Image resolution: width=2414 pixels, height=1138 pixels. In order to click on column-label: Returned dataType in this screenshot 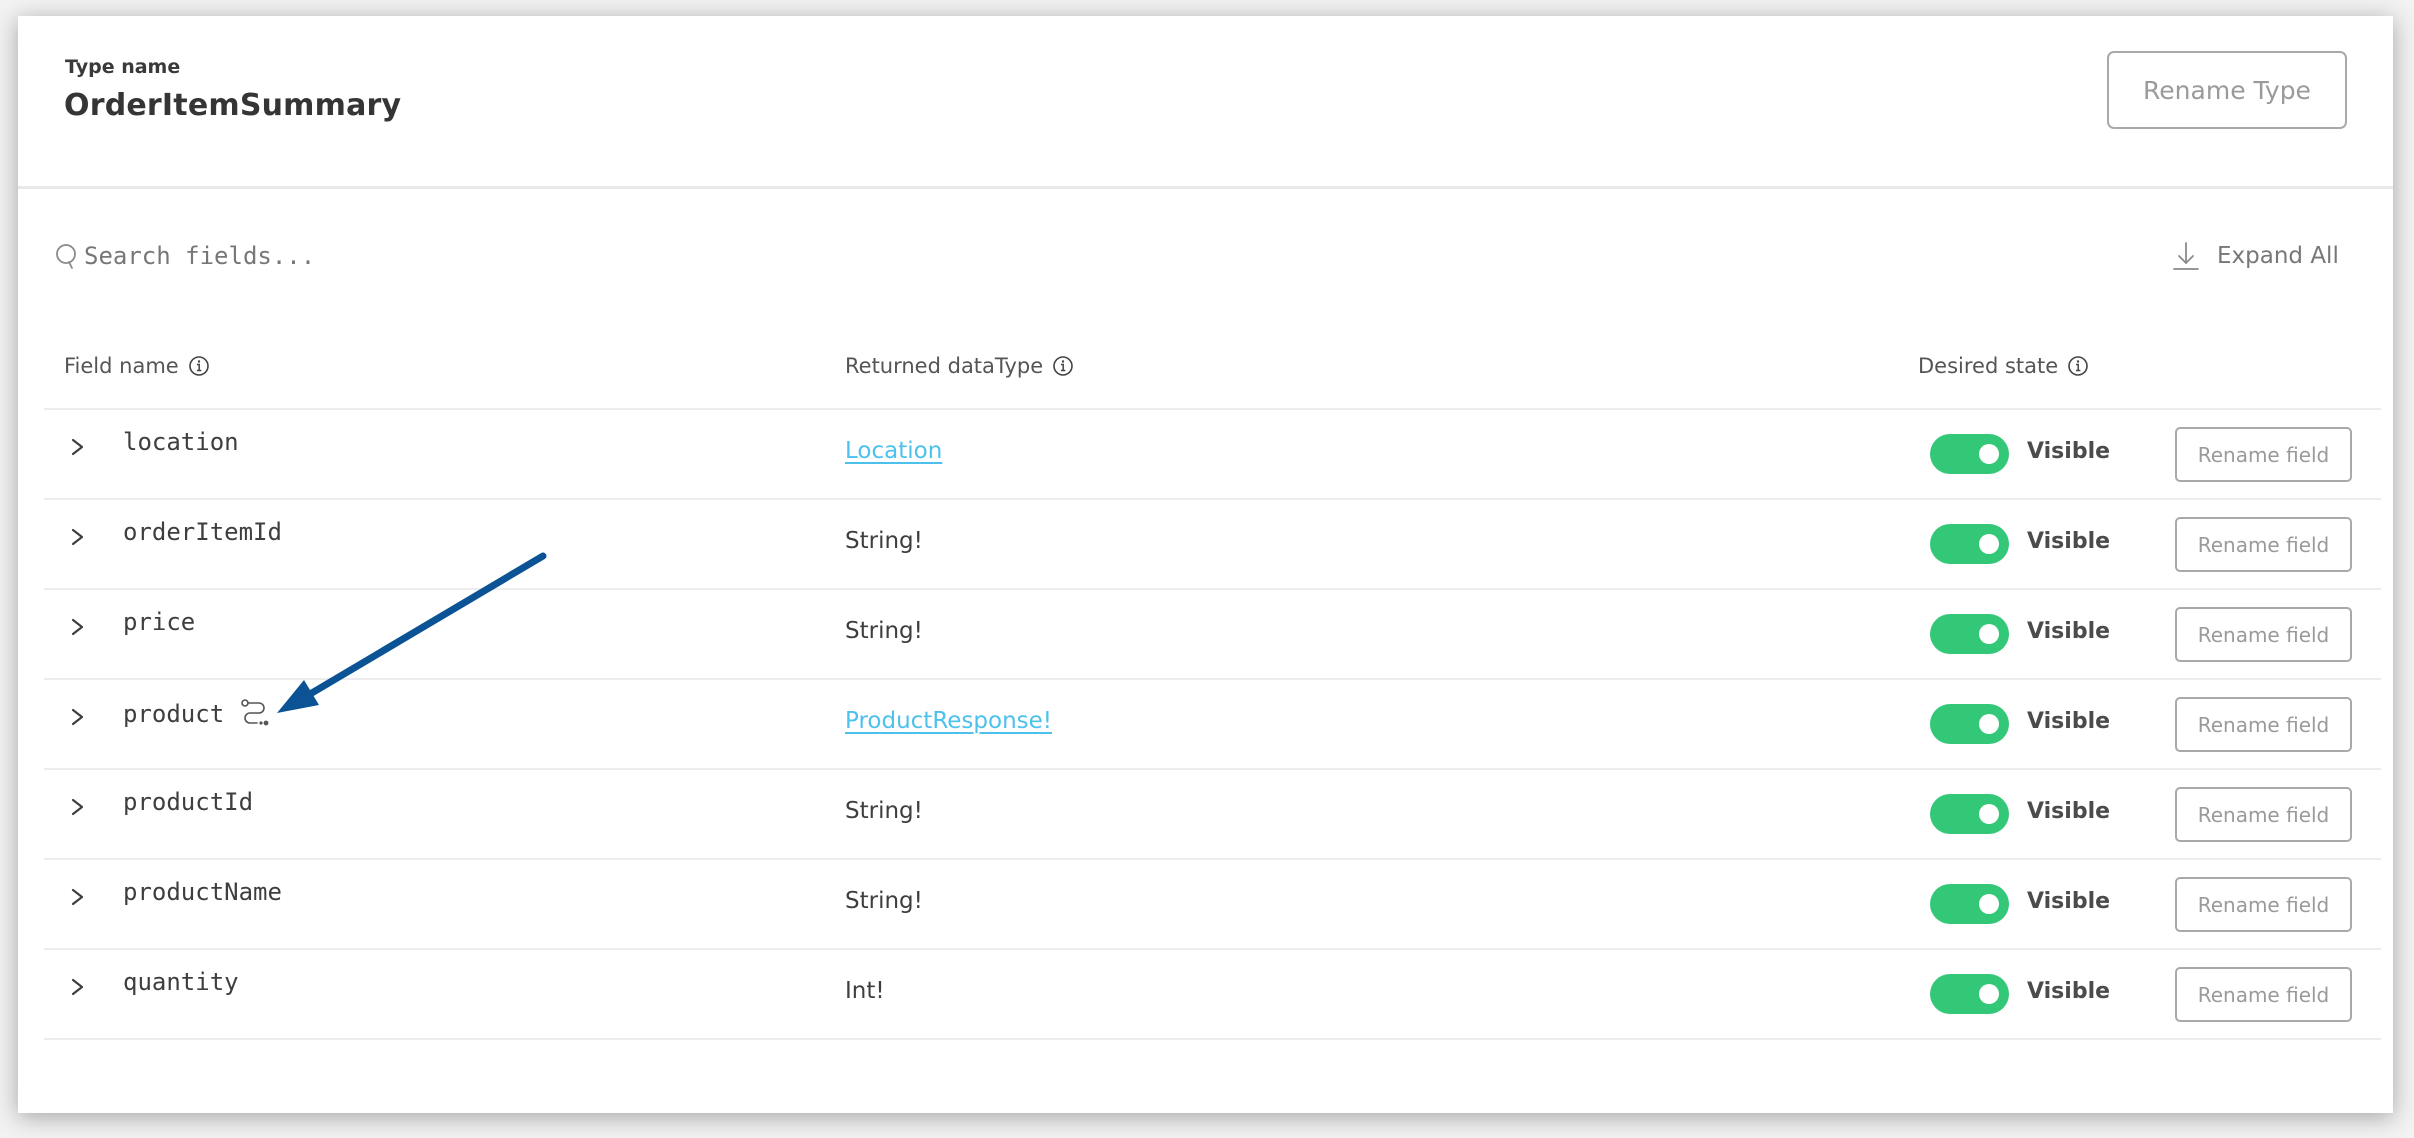, I will do `click(944, 366)`.